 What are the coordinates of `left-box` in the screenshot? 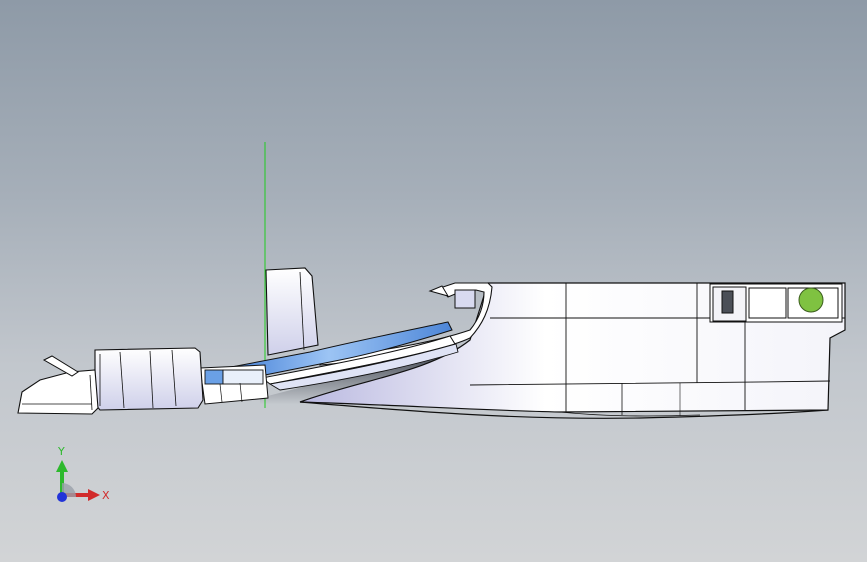 It's located at (149, 379).